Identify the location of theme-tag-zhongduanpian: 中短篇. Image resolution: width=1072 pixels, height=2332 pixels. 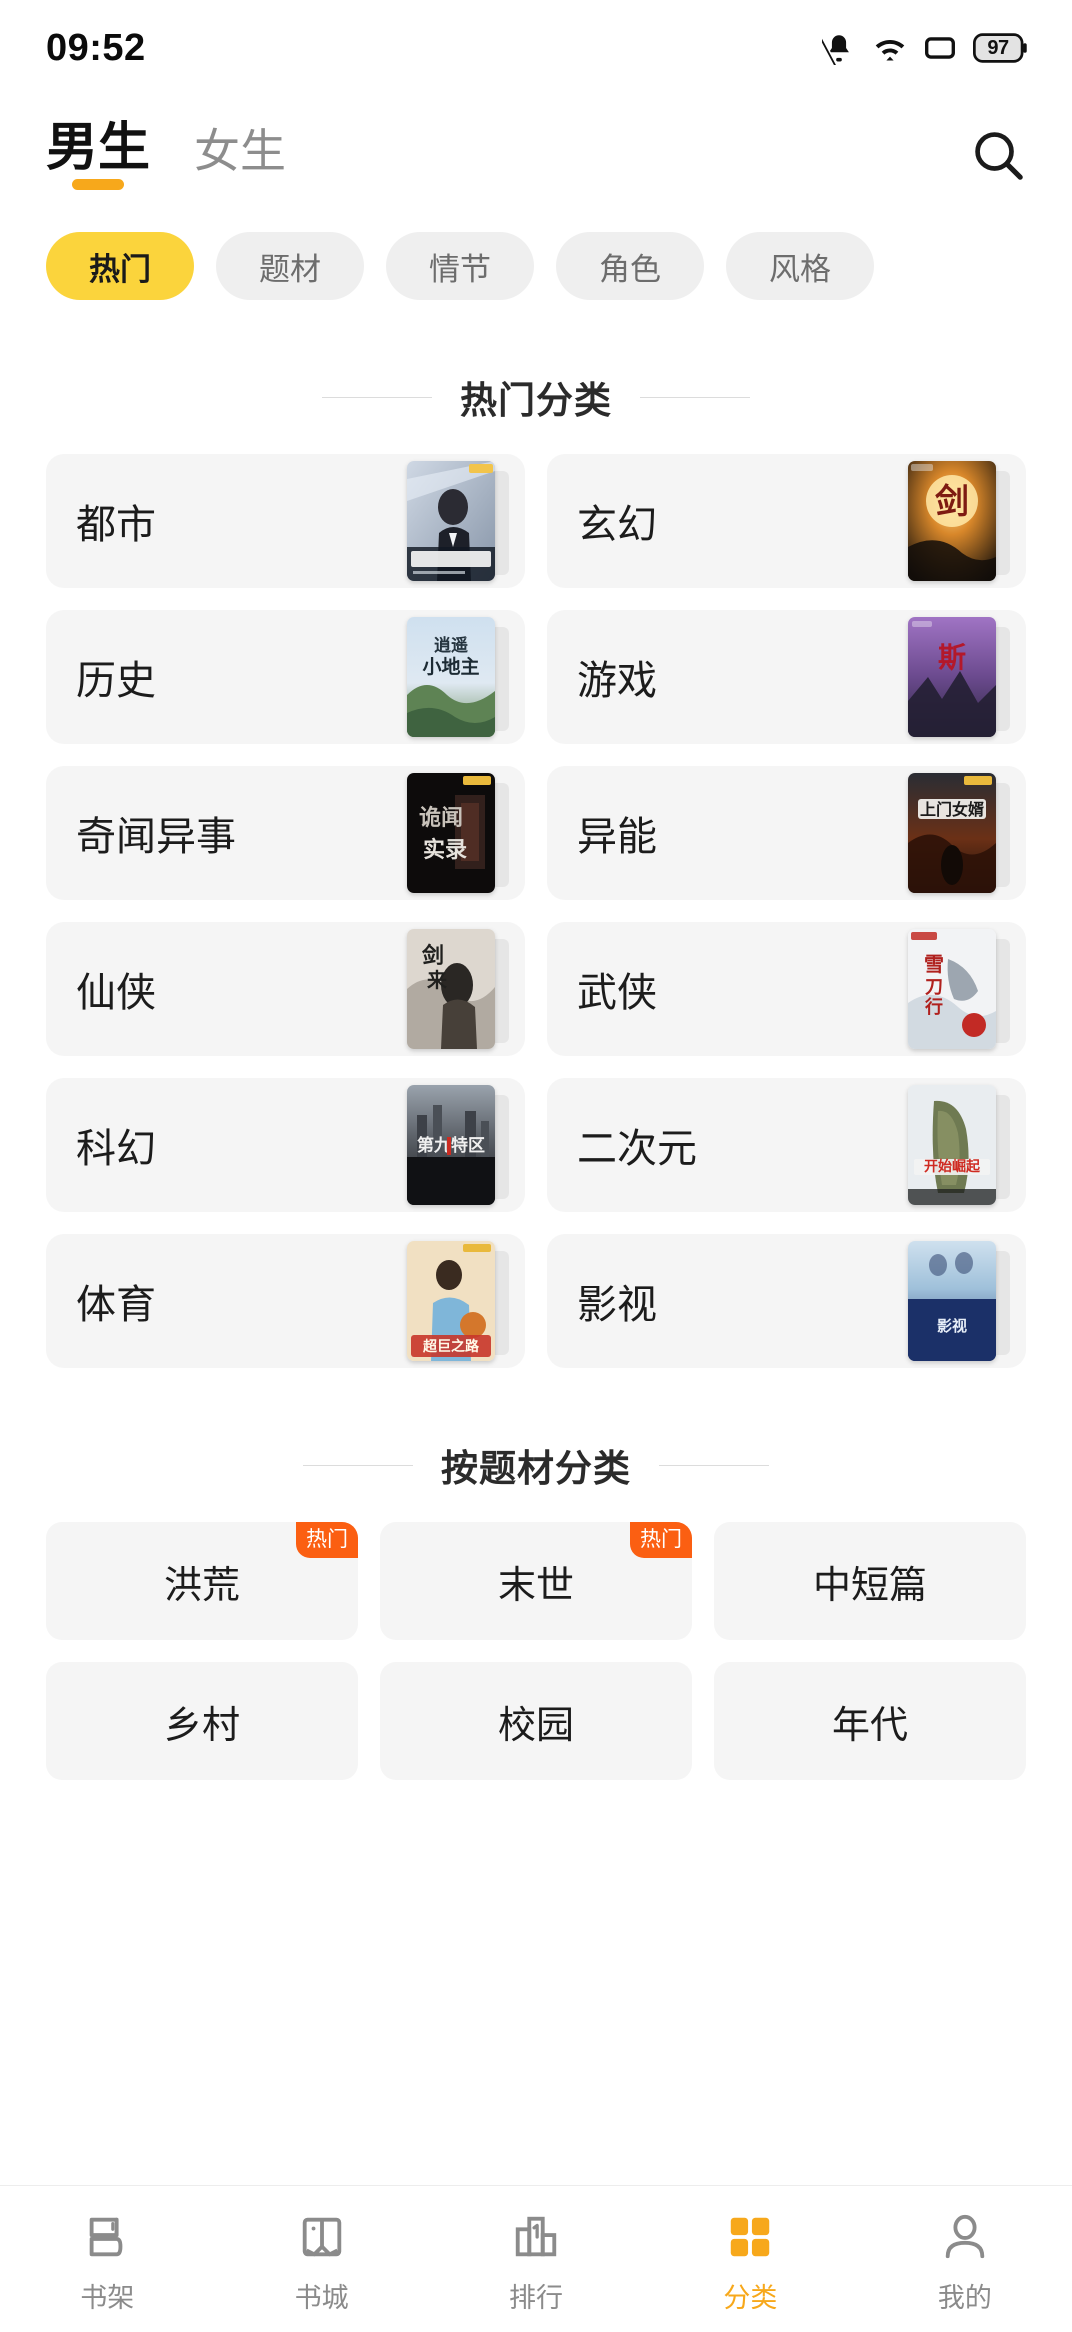
(870, 1581).